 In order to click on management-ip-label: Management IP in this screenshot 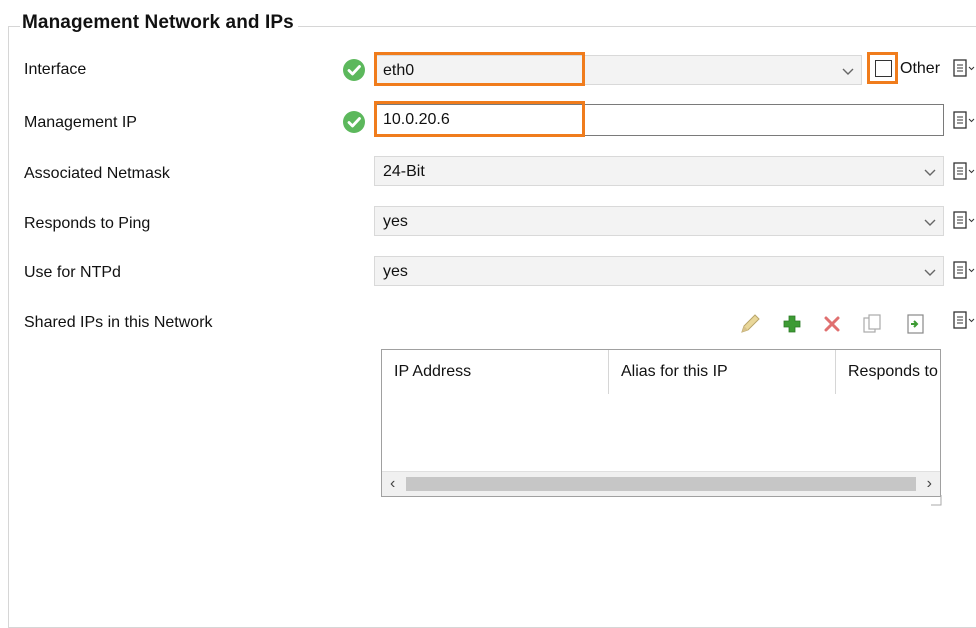, I will do `click(80, 122)`.